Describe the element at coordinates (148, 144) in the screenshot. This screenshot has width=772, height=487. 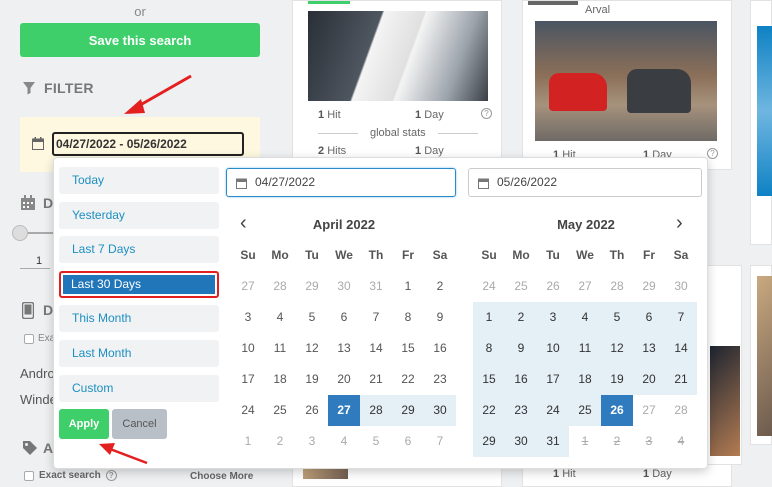
I see `date-range-input: 04/27/2022 - 05/26/2022` at that location.